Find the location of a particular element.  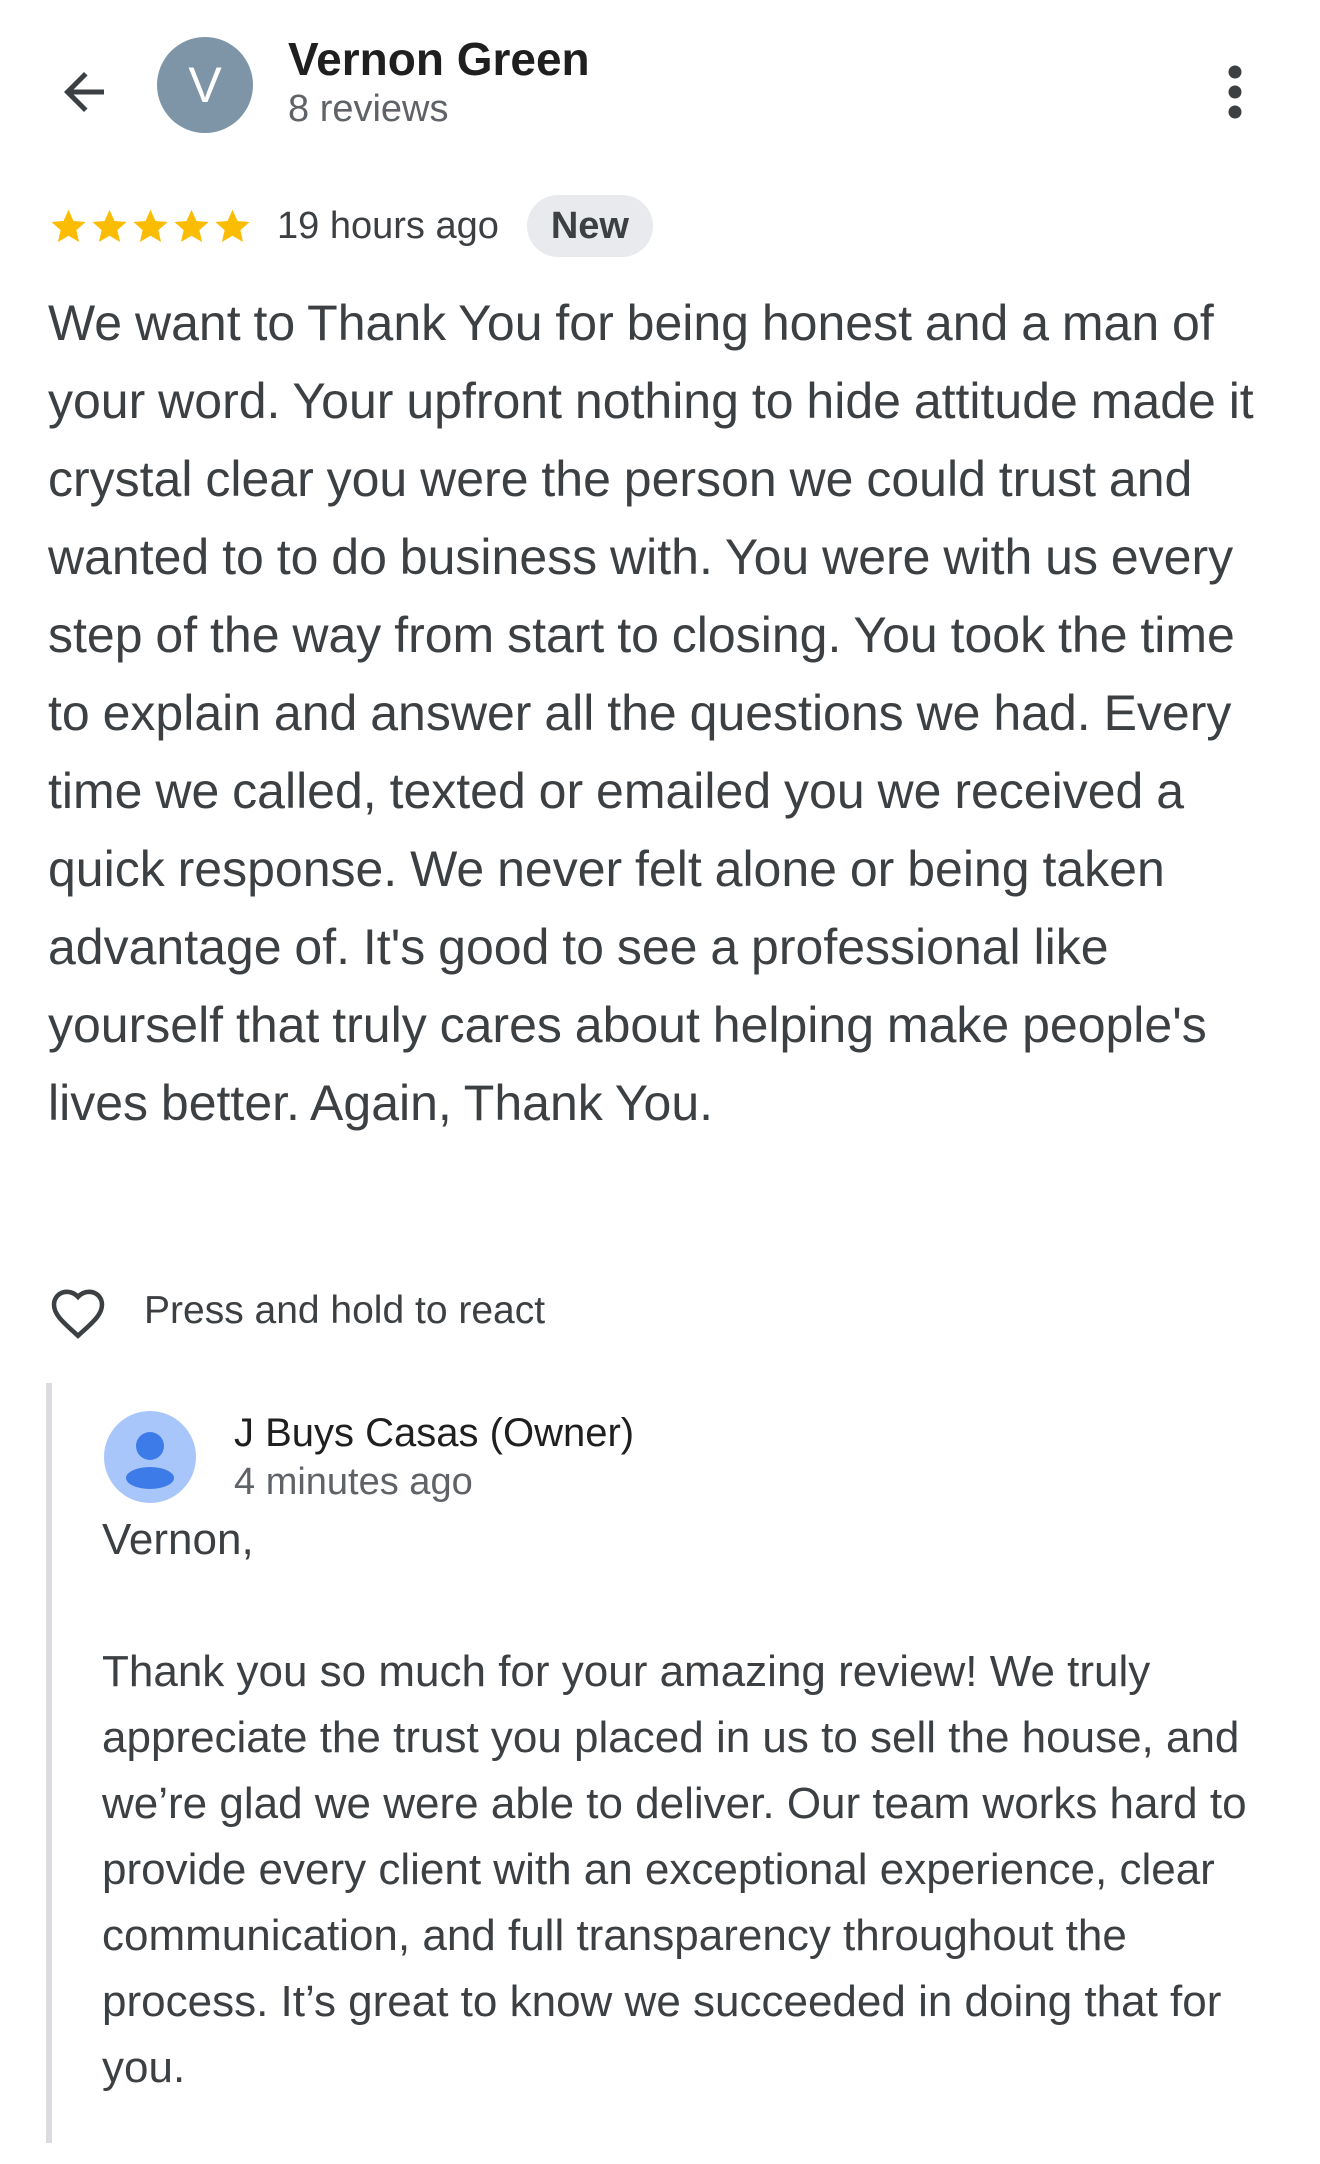

arrow-back-icon is located at coordinates (84, 92).